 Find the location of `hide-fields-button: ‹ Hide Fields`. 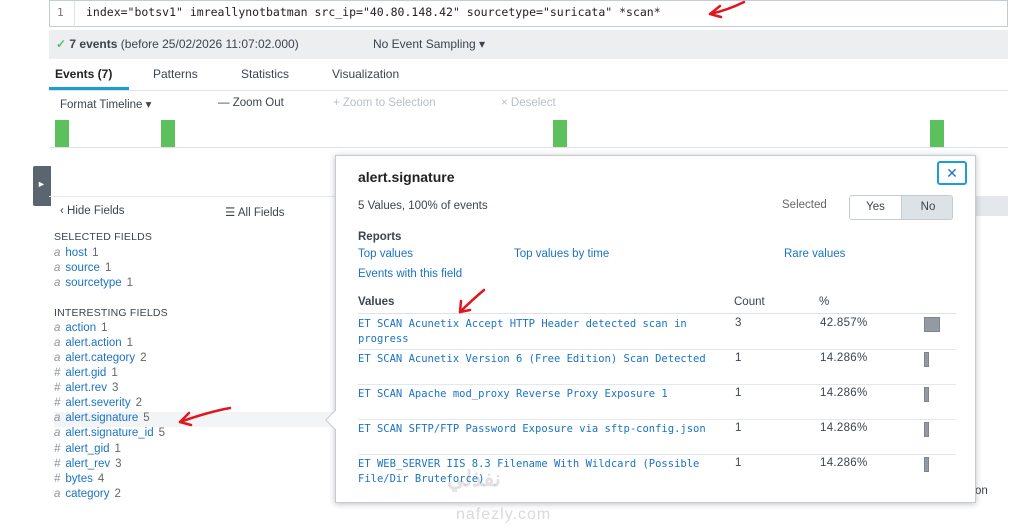

hide-fields-button: ‹ Hide Fields is located at coordinates (92, 211).